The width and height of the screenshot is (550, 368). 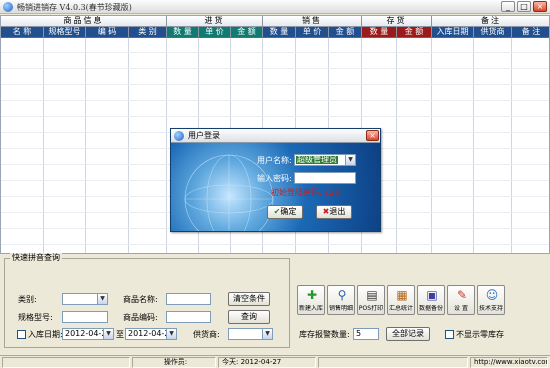 I want to click on login-dialog-body: 用户名称: 超级管理员 ▼ 输入密码: 初始登陆密码: 123 ✔确定 ✖退出, so click(x=275, y=187).